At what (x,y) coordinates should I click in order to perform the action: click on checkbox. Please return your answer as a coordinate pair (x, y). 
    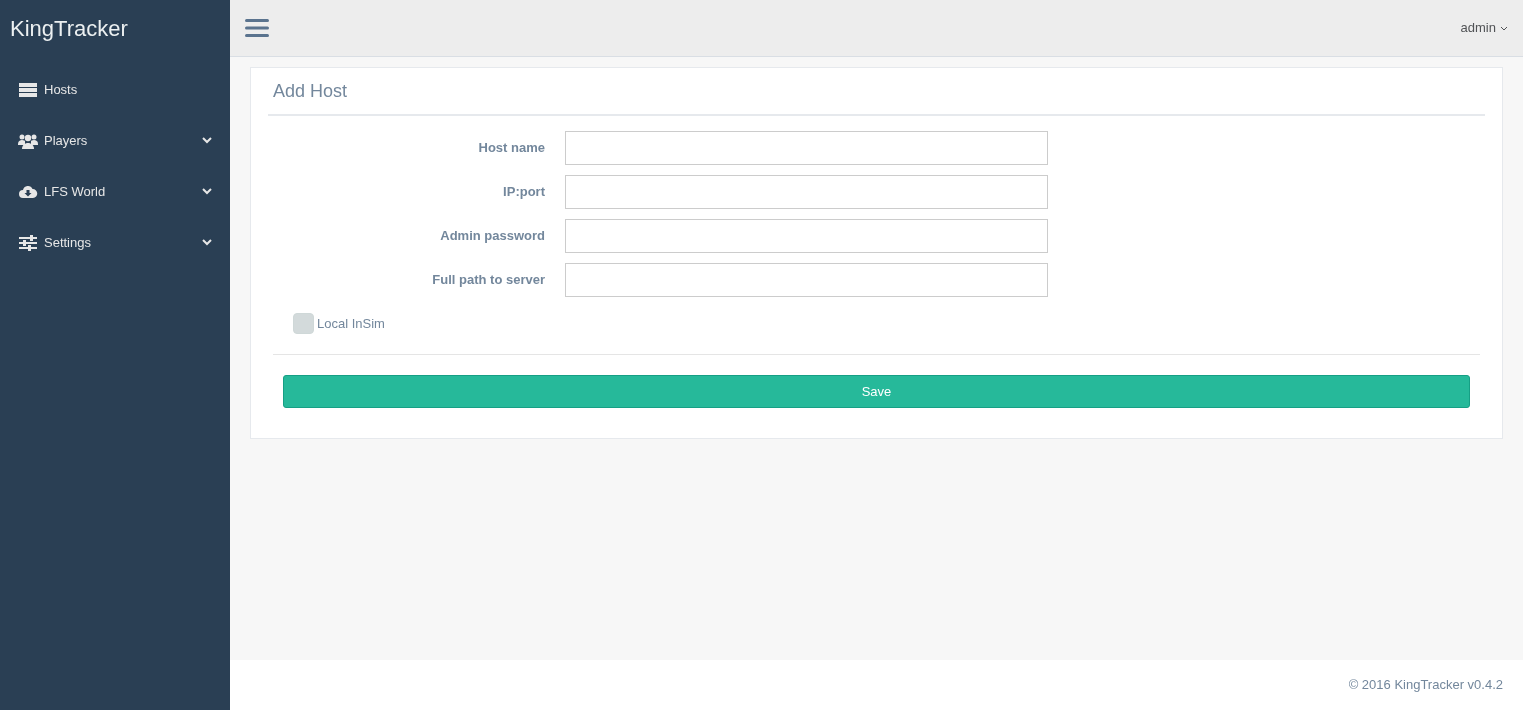
    Looking at the image, I should click on (303, 323).